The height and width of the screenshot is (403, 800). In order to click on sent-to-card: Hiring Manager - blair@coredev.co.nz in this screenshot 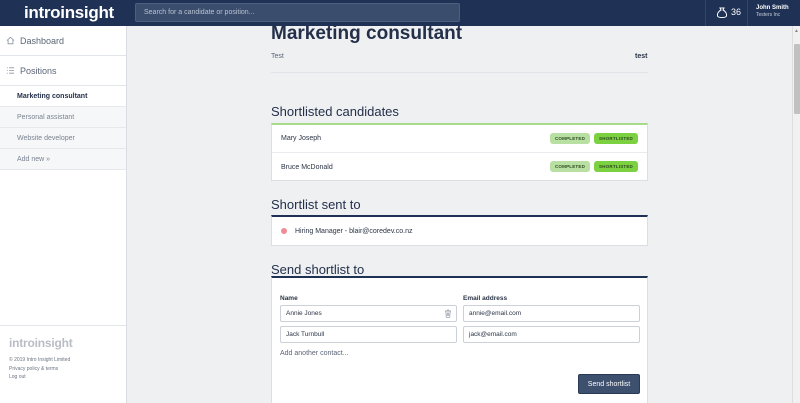, I will do `click(459, 230)`.